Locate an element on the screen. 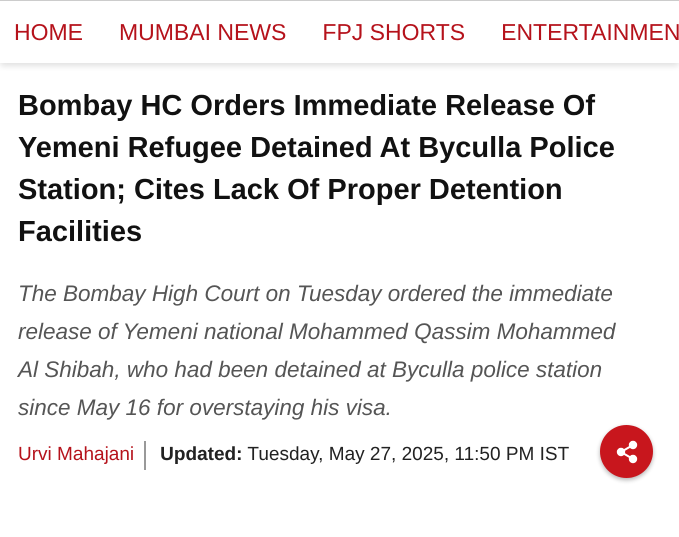 This screenshot has width=679, height=537. share-icon is located at coordinates (626, 452).